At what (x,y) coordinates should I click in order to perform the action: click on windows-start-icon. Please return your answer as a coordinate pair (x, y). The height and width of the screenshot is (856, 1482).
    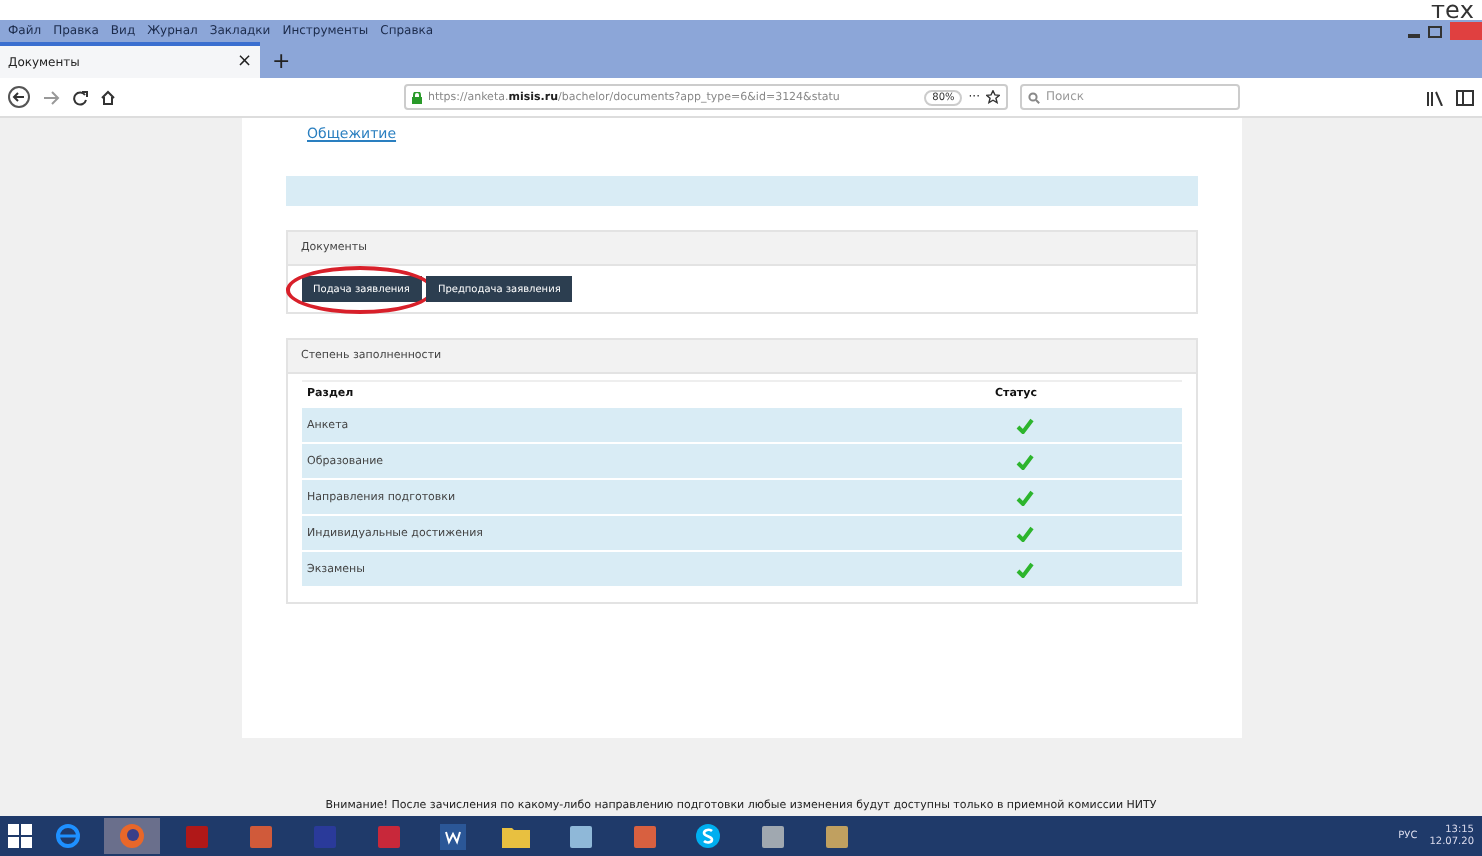
    Looking at the image, I should click on (20, 836).